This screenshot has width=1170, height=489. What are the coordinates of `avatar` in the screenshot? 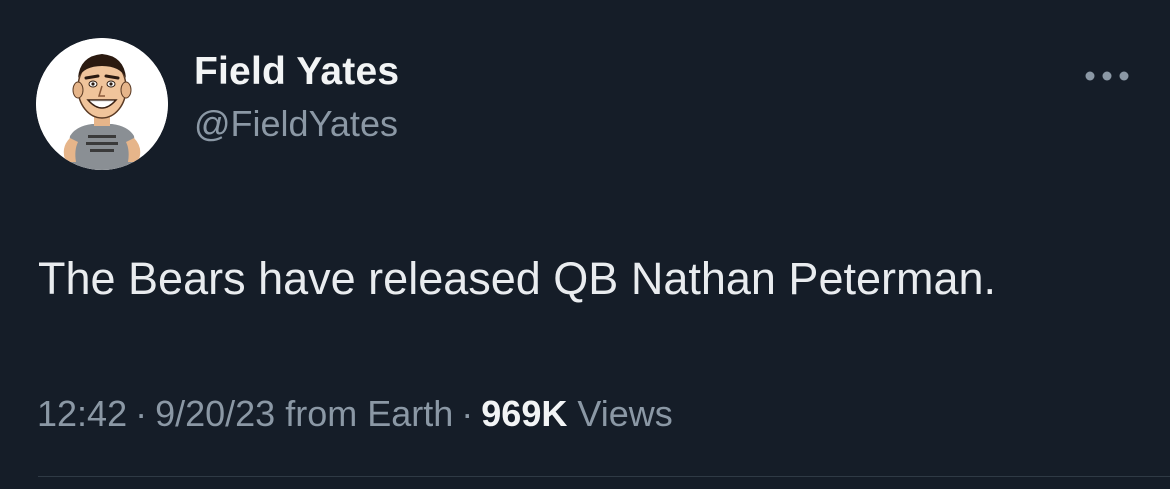 It's located at (102, 104).